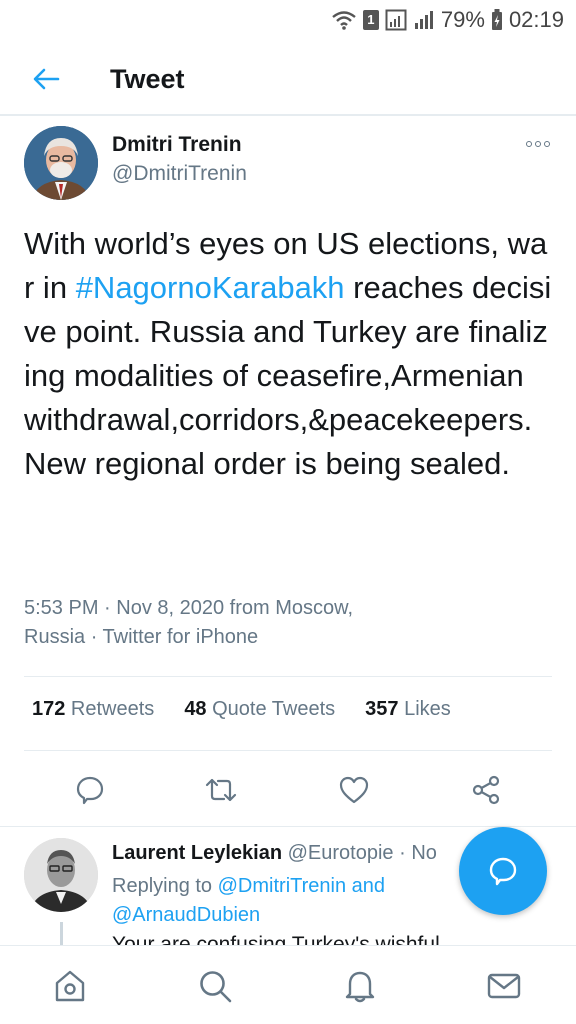 The height and width of the screenshot is (1024, 576). I want to click on tweet-timestamp-location: 5:53 PM · Nov 8, 2020 from Moscow,, so click(189, 608).